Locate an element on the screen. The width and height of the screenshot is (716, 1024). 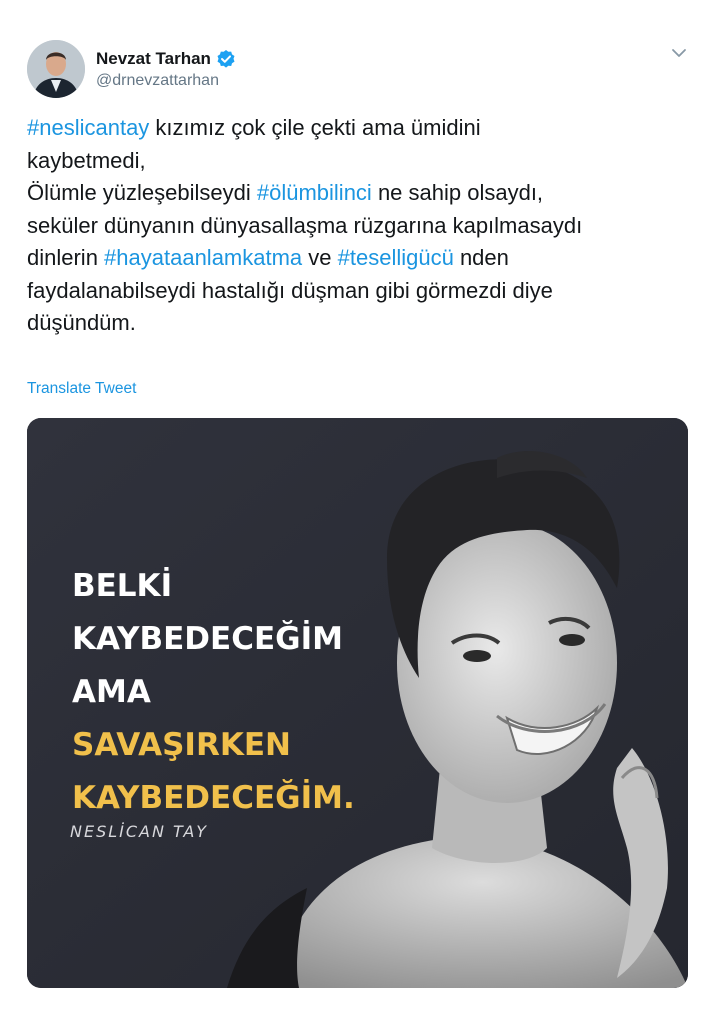
quote-line: KAYBEDECEĞİM is located at coordinates (207, 639).